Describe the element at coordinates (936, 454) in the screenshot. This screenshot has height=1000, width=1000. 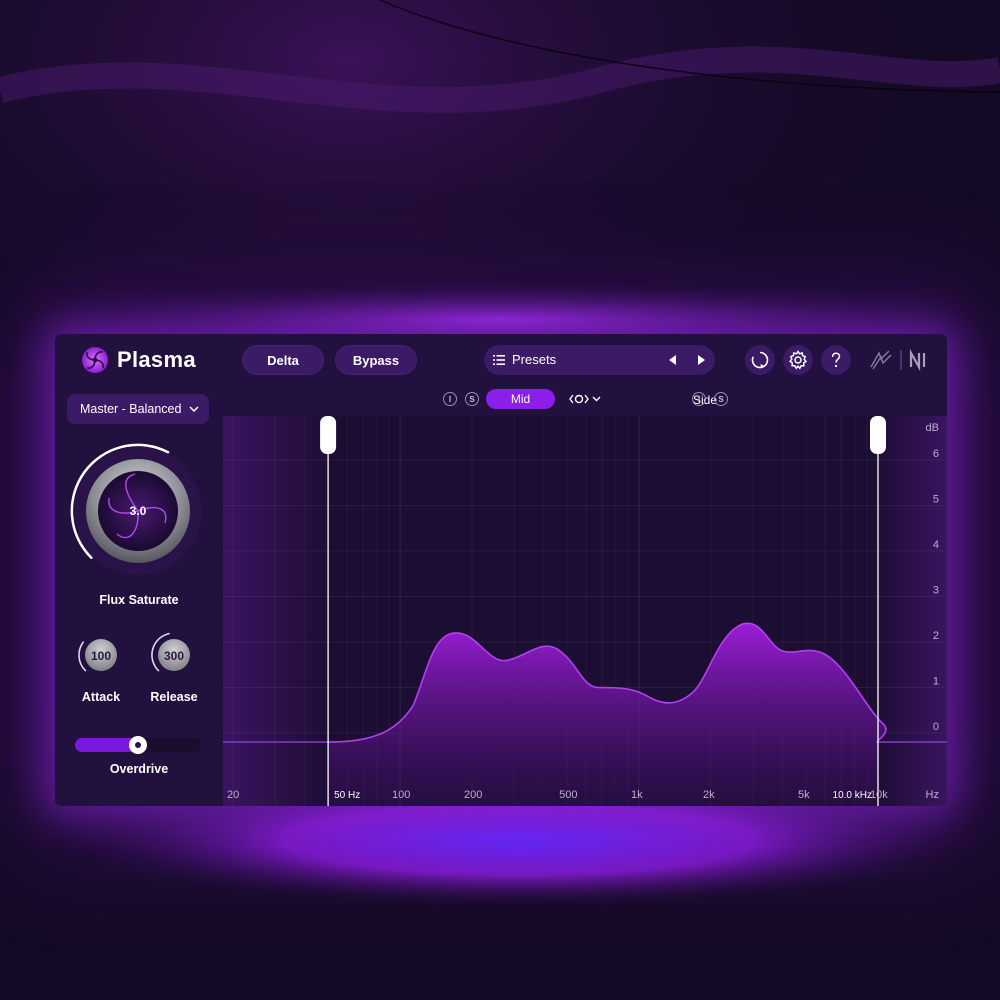
I see `db-tick-label: 6` at that location.